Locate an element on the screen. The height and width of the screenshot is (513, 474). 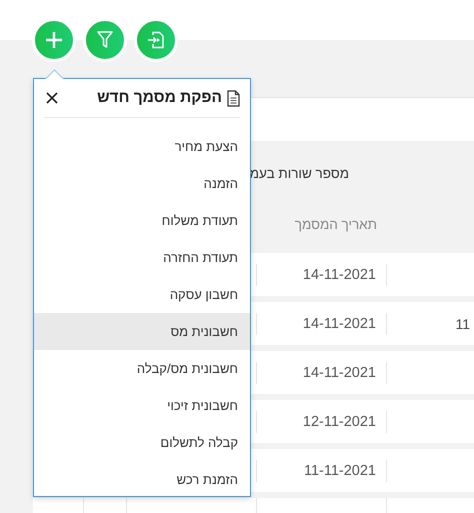
filter-icon is located at coordinates (105, 40).